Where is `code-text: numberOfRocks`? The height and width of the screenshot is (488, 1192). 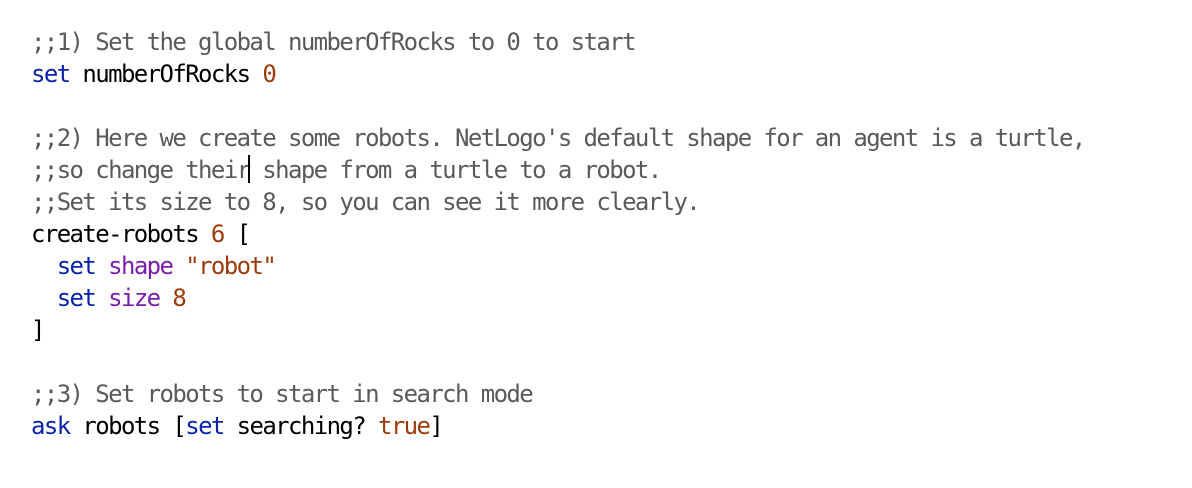 code-text: numberOfRocks is located at coordinates (166, 74).